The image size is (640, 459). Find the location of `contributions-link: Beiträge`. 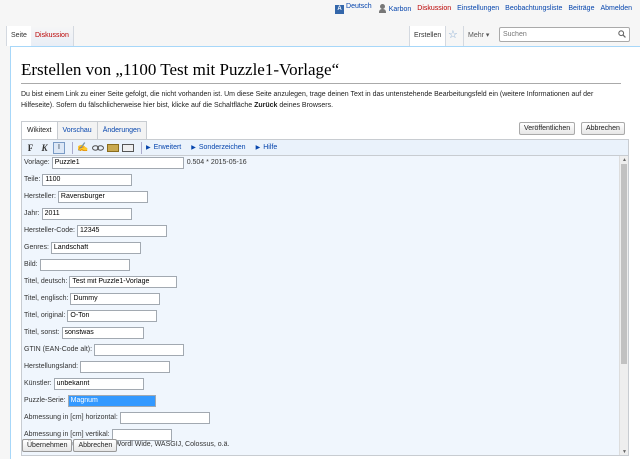

contributions-link: Beiträge is located at coordinates (581, 8).